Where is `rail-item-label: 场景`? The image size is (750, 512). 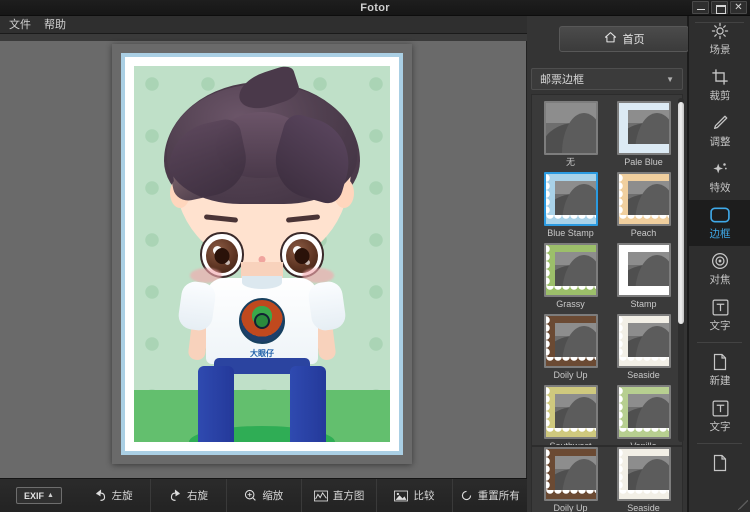
rail-item-label: 场景 is located at coordinates (720, 50).